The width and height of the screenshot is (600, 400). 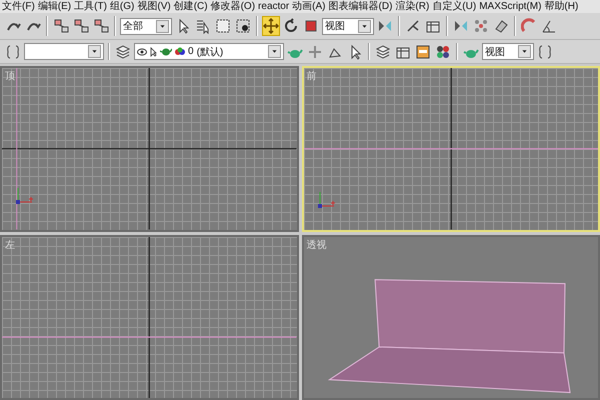 What do you see at coordinates (154, 6) in the screenshot?
I see `menu-item: 视图(V)` at bounding box center [154, 6].